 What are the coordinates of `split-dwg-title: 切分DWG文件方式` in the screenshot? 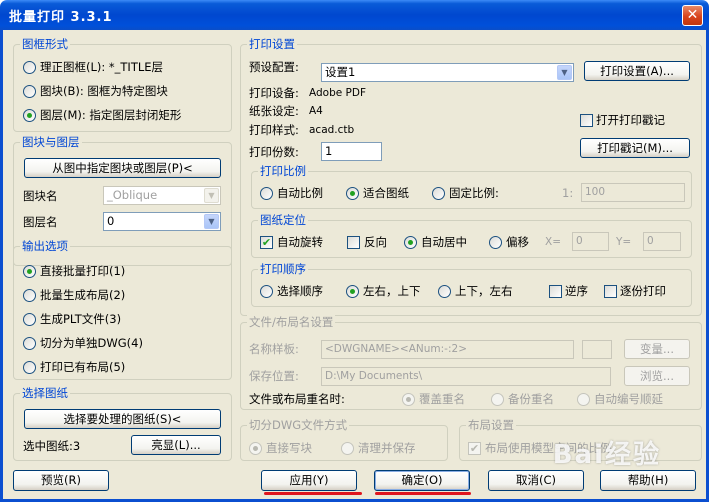 It's located at (298, 425).